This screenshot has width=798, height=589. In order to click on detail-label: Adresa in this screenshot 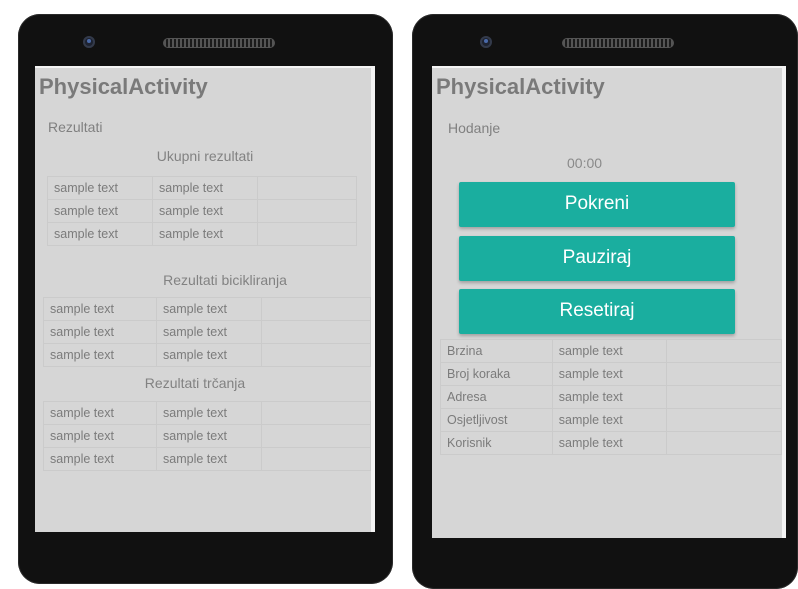, I will do `click(496, 397)`.